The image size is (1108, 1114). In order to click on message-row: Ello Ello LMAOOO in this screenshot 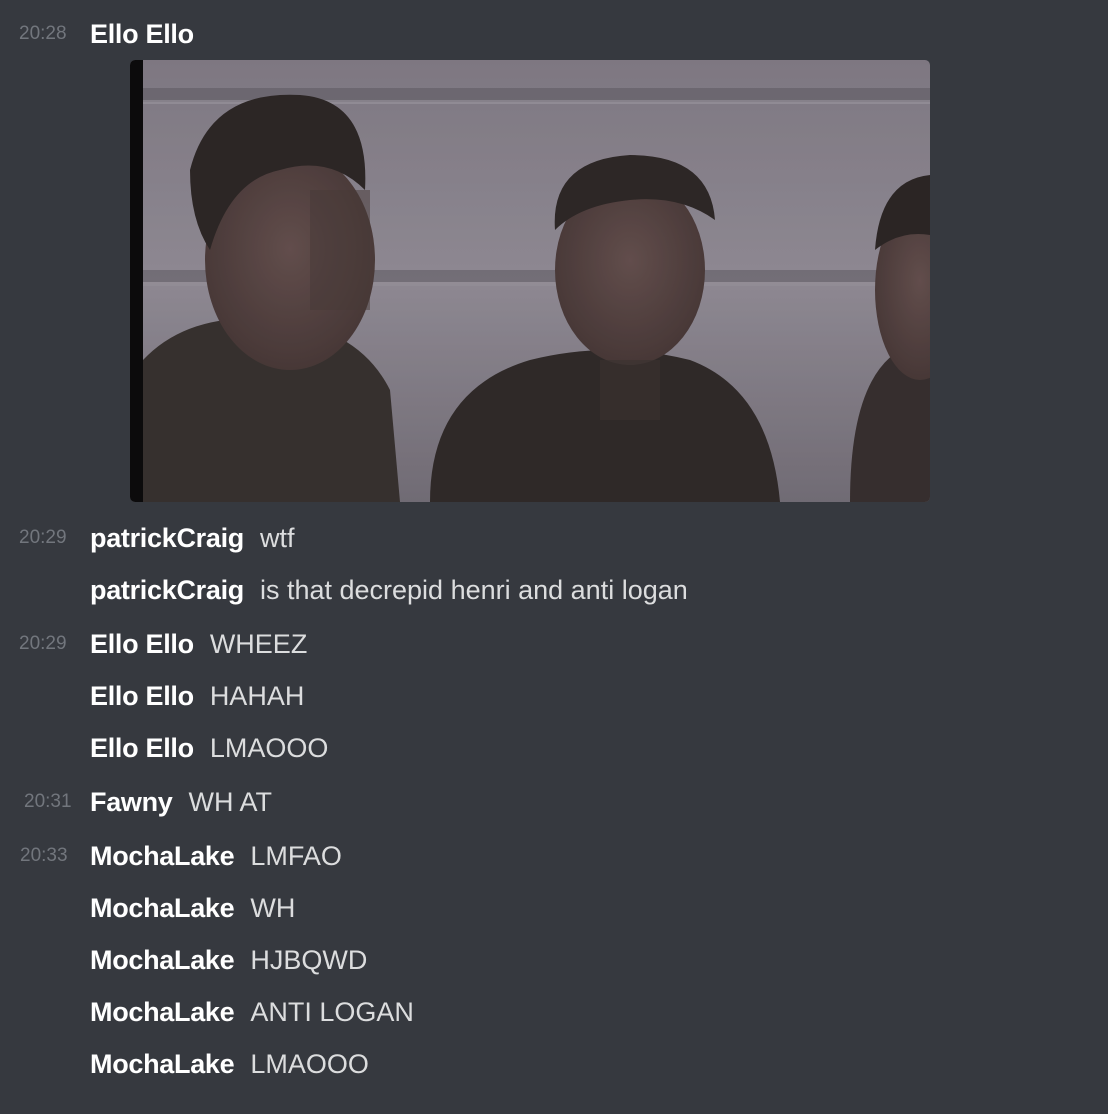, I will do `click(554, 748)`.